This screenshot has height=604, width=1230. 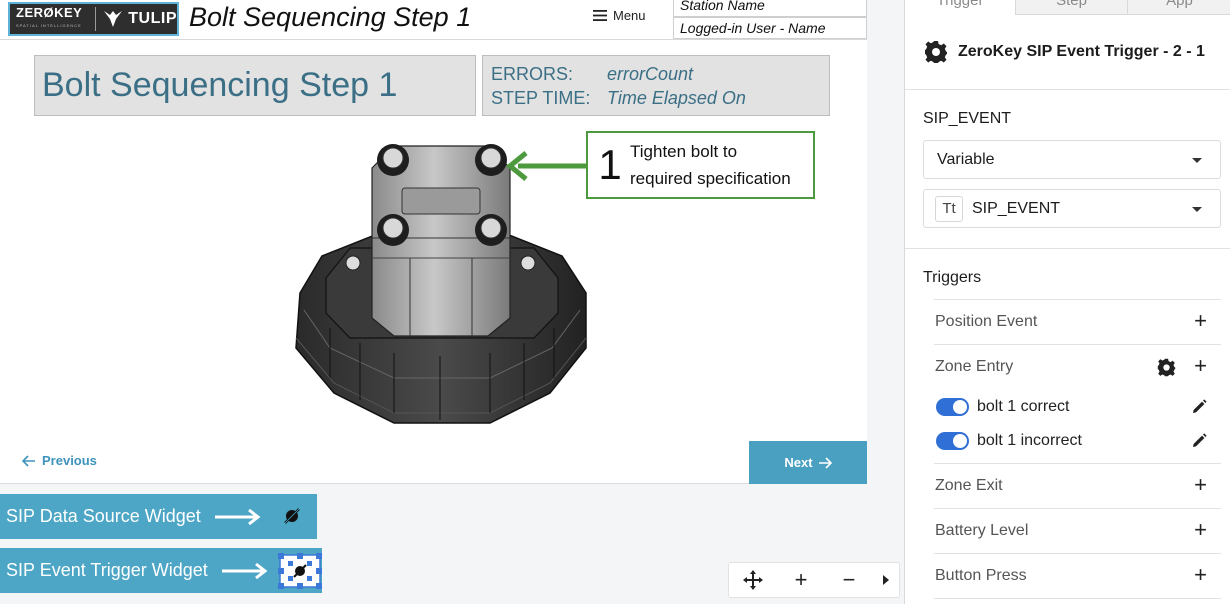 I want to click on caret-right-icon, so click(x=886, y=580).